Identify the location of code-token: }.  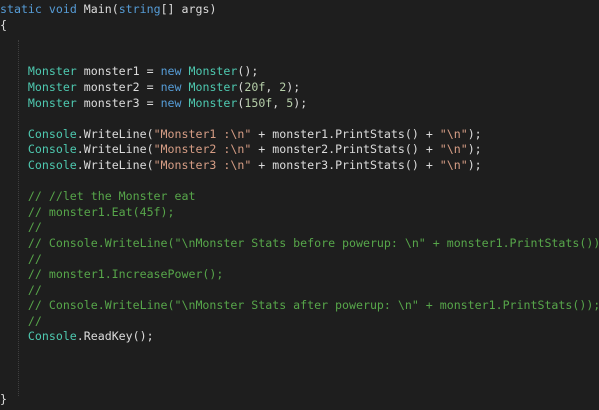
(3, 398).